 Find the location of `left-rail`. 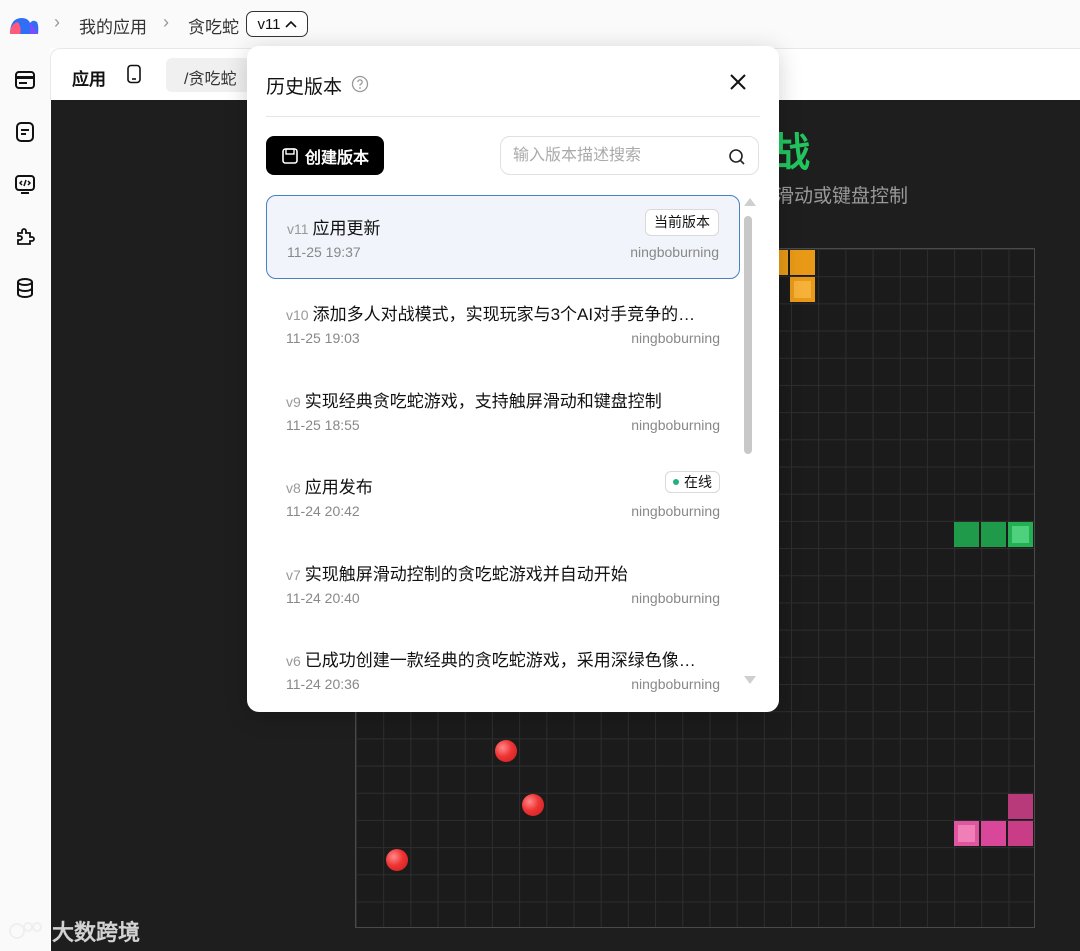

left-rail is located at coordinates (25, 499).